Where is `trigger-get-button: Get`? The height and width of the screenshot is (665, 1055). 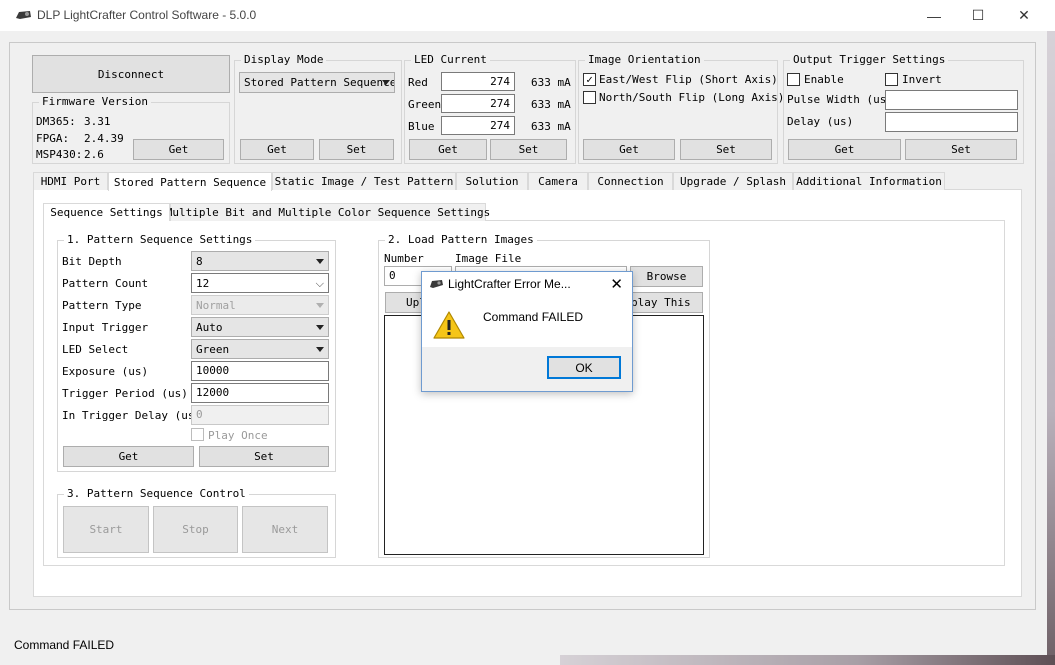
trigger-get-button: Get is located at coordinates (844, 149).